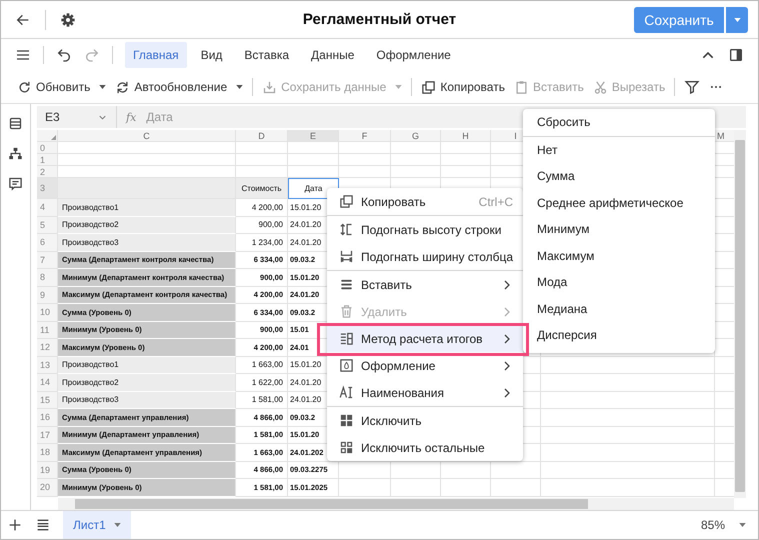  What do you see at coordinates (346, 256) in the screenshot?
I see `column-width-icon` at bounding box center [346, 256].